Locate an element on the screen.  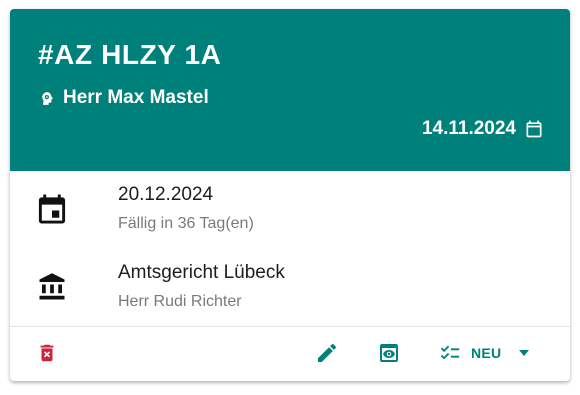
edit-button is located at coordinates (327, 353).